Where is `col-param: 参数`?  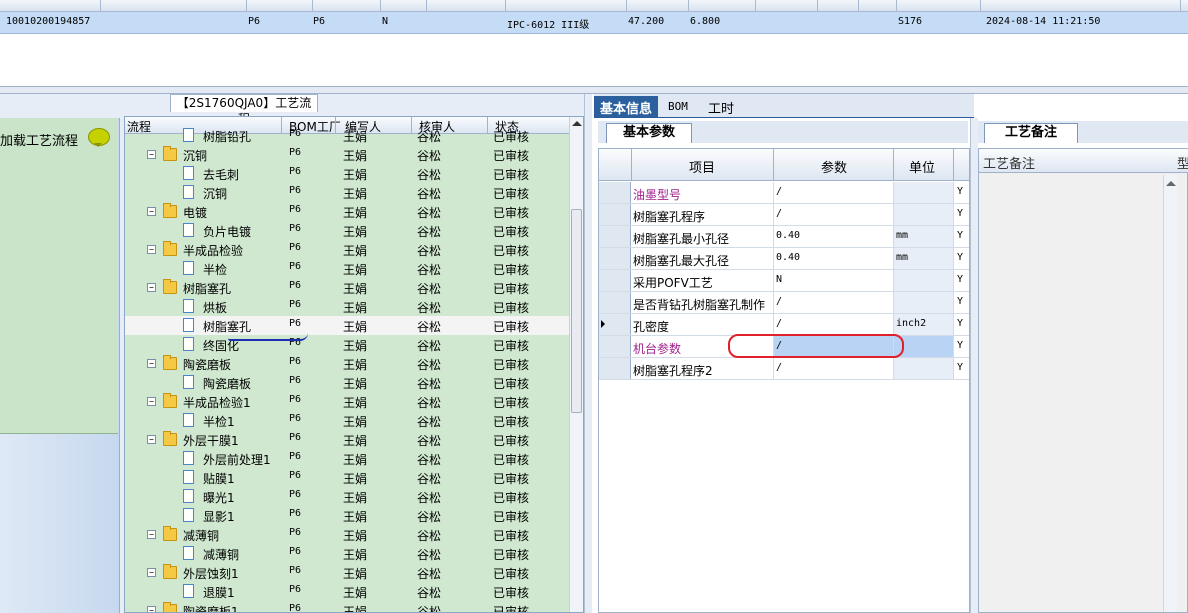 col-param: 参数 is located at coordinates (834, 166).